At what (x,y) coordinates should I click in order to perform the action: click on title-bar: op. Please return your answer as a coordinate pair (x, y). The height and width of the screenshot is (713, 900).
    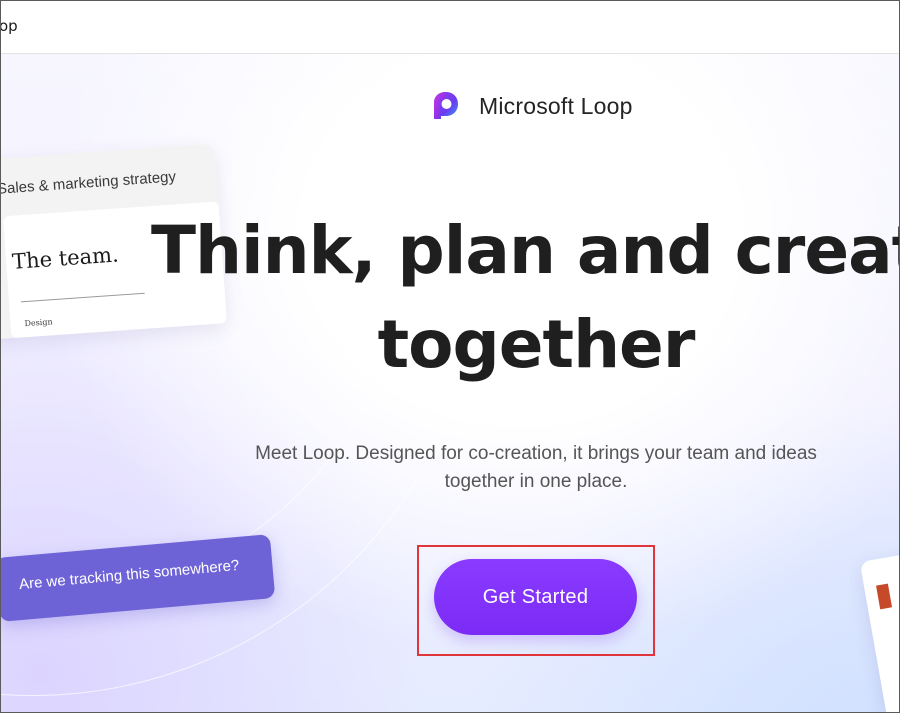
    Looking at the image, I should click on (450, 27).